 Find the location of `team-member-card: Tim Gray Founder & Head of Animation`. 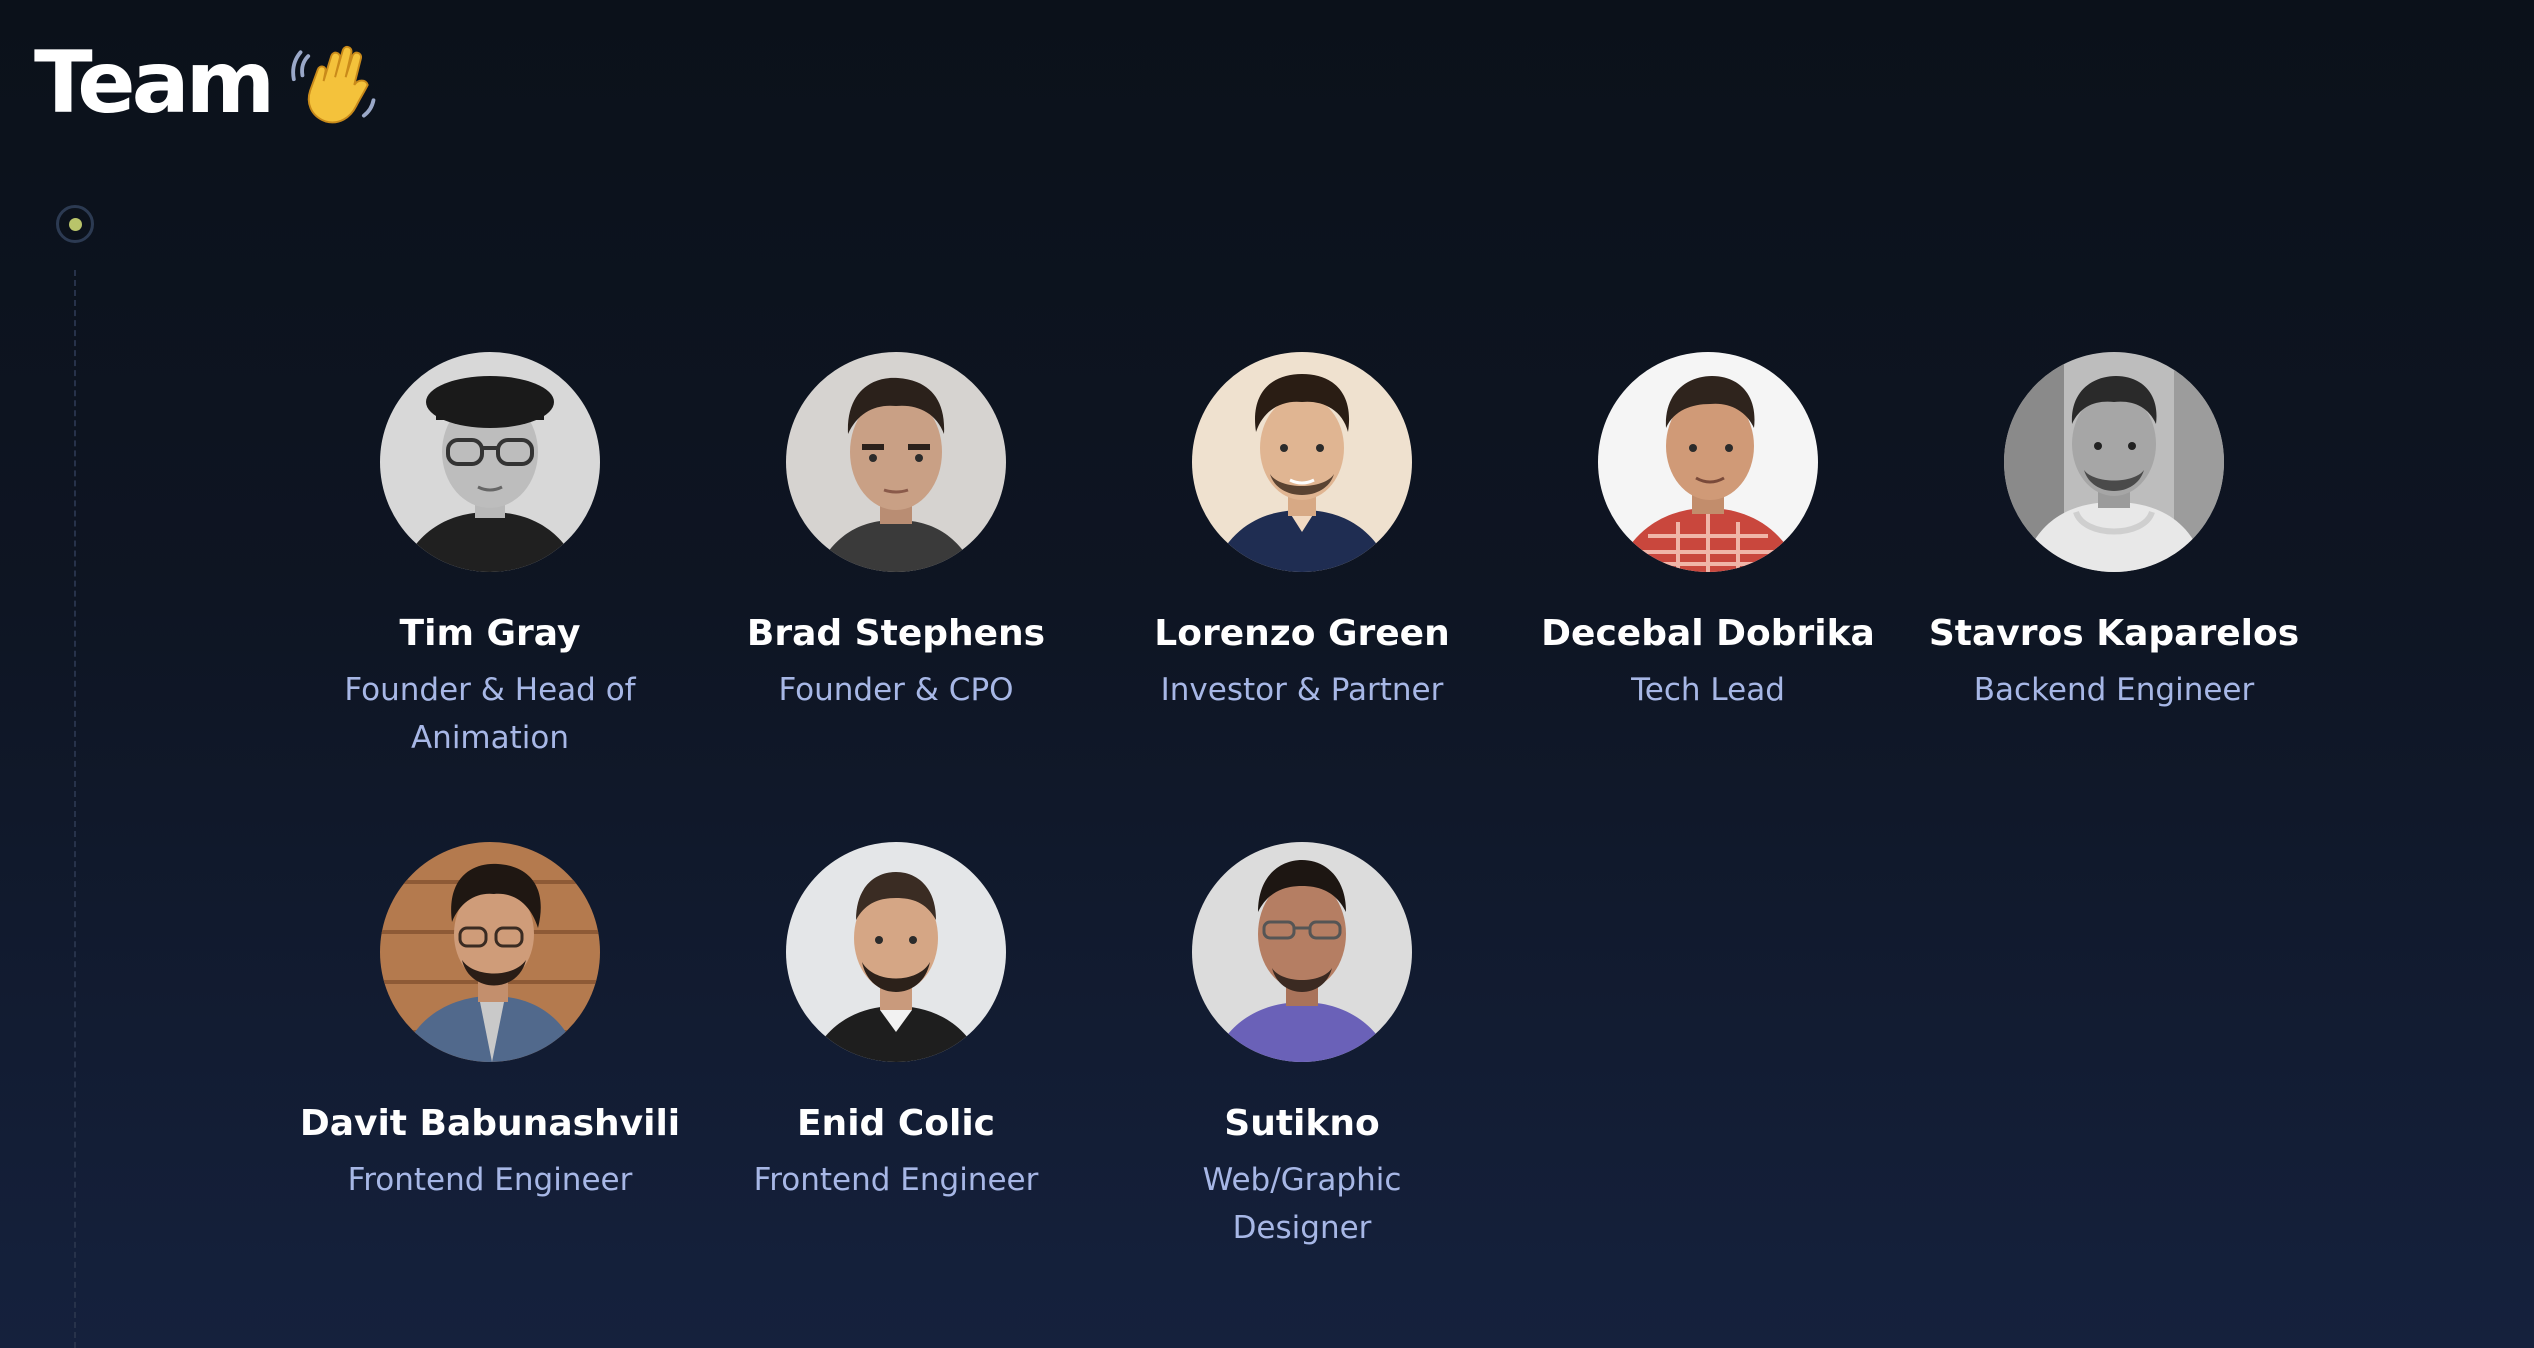

team-member-card: Tim Gray Founder & Head of Animation is located at coordinates (490, 557).